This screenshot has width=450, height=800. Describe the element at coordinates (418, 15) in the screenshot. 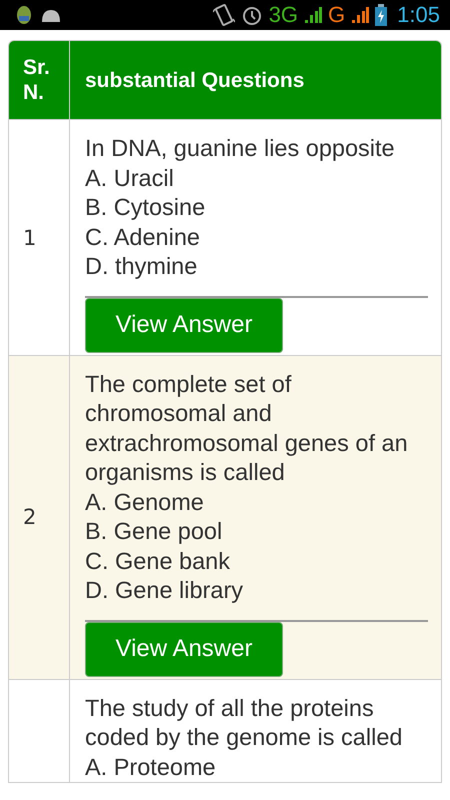

I see `clock: 1:05` at that location.